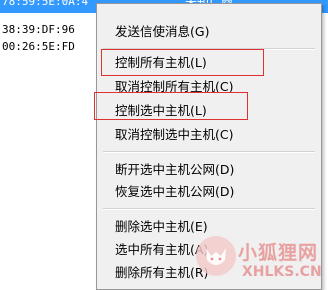 Image resolution: width=328 pixels, height=290 pixels. Describe the element at coordinates (282, 272) in the screenshot. I see `watermark-domain-text: XHLKS.CN` at that location.